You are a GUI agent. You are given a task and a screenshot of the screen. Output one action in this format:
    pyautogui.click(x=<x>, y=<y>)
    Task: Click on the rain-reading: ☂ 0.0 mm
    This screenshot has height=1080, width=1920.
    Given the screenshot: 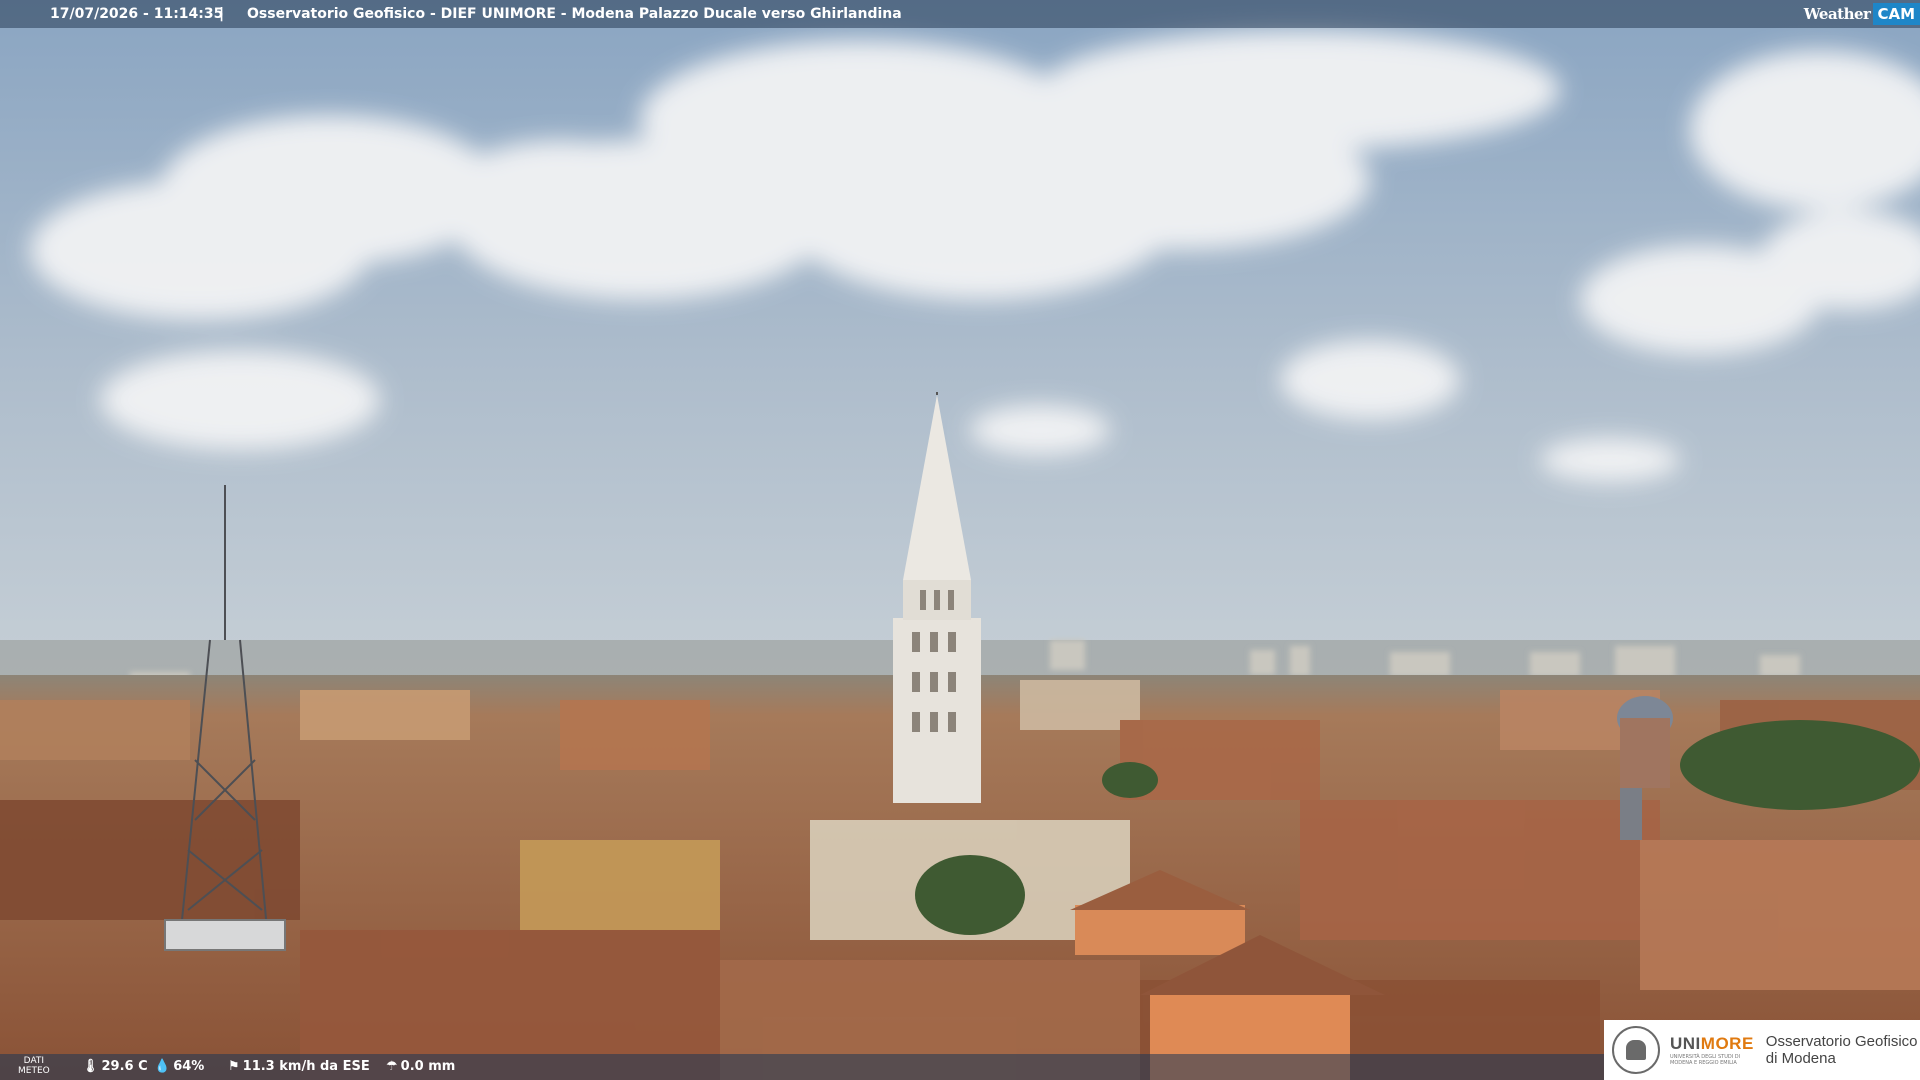 What is the action you would take?
    pyautogui.click(x=421, y=1066)
    